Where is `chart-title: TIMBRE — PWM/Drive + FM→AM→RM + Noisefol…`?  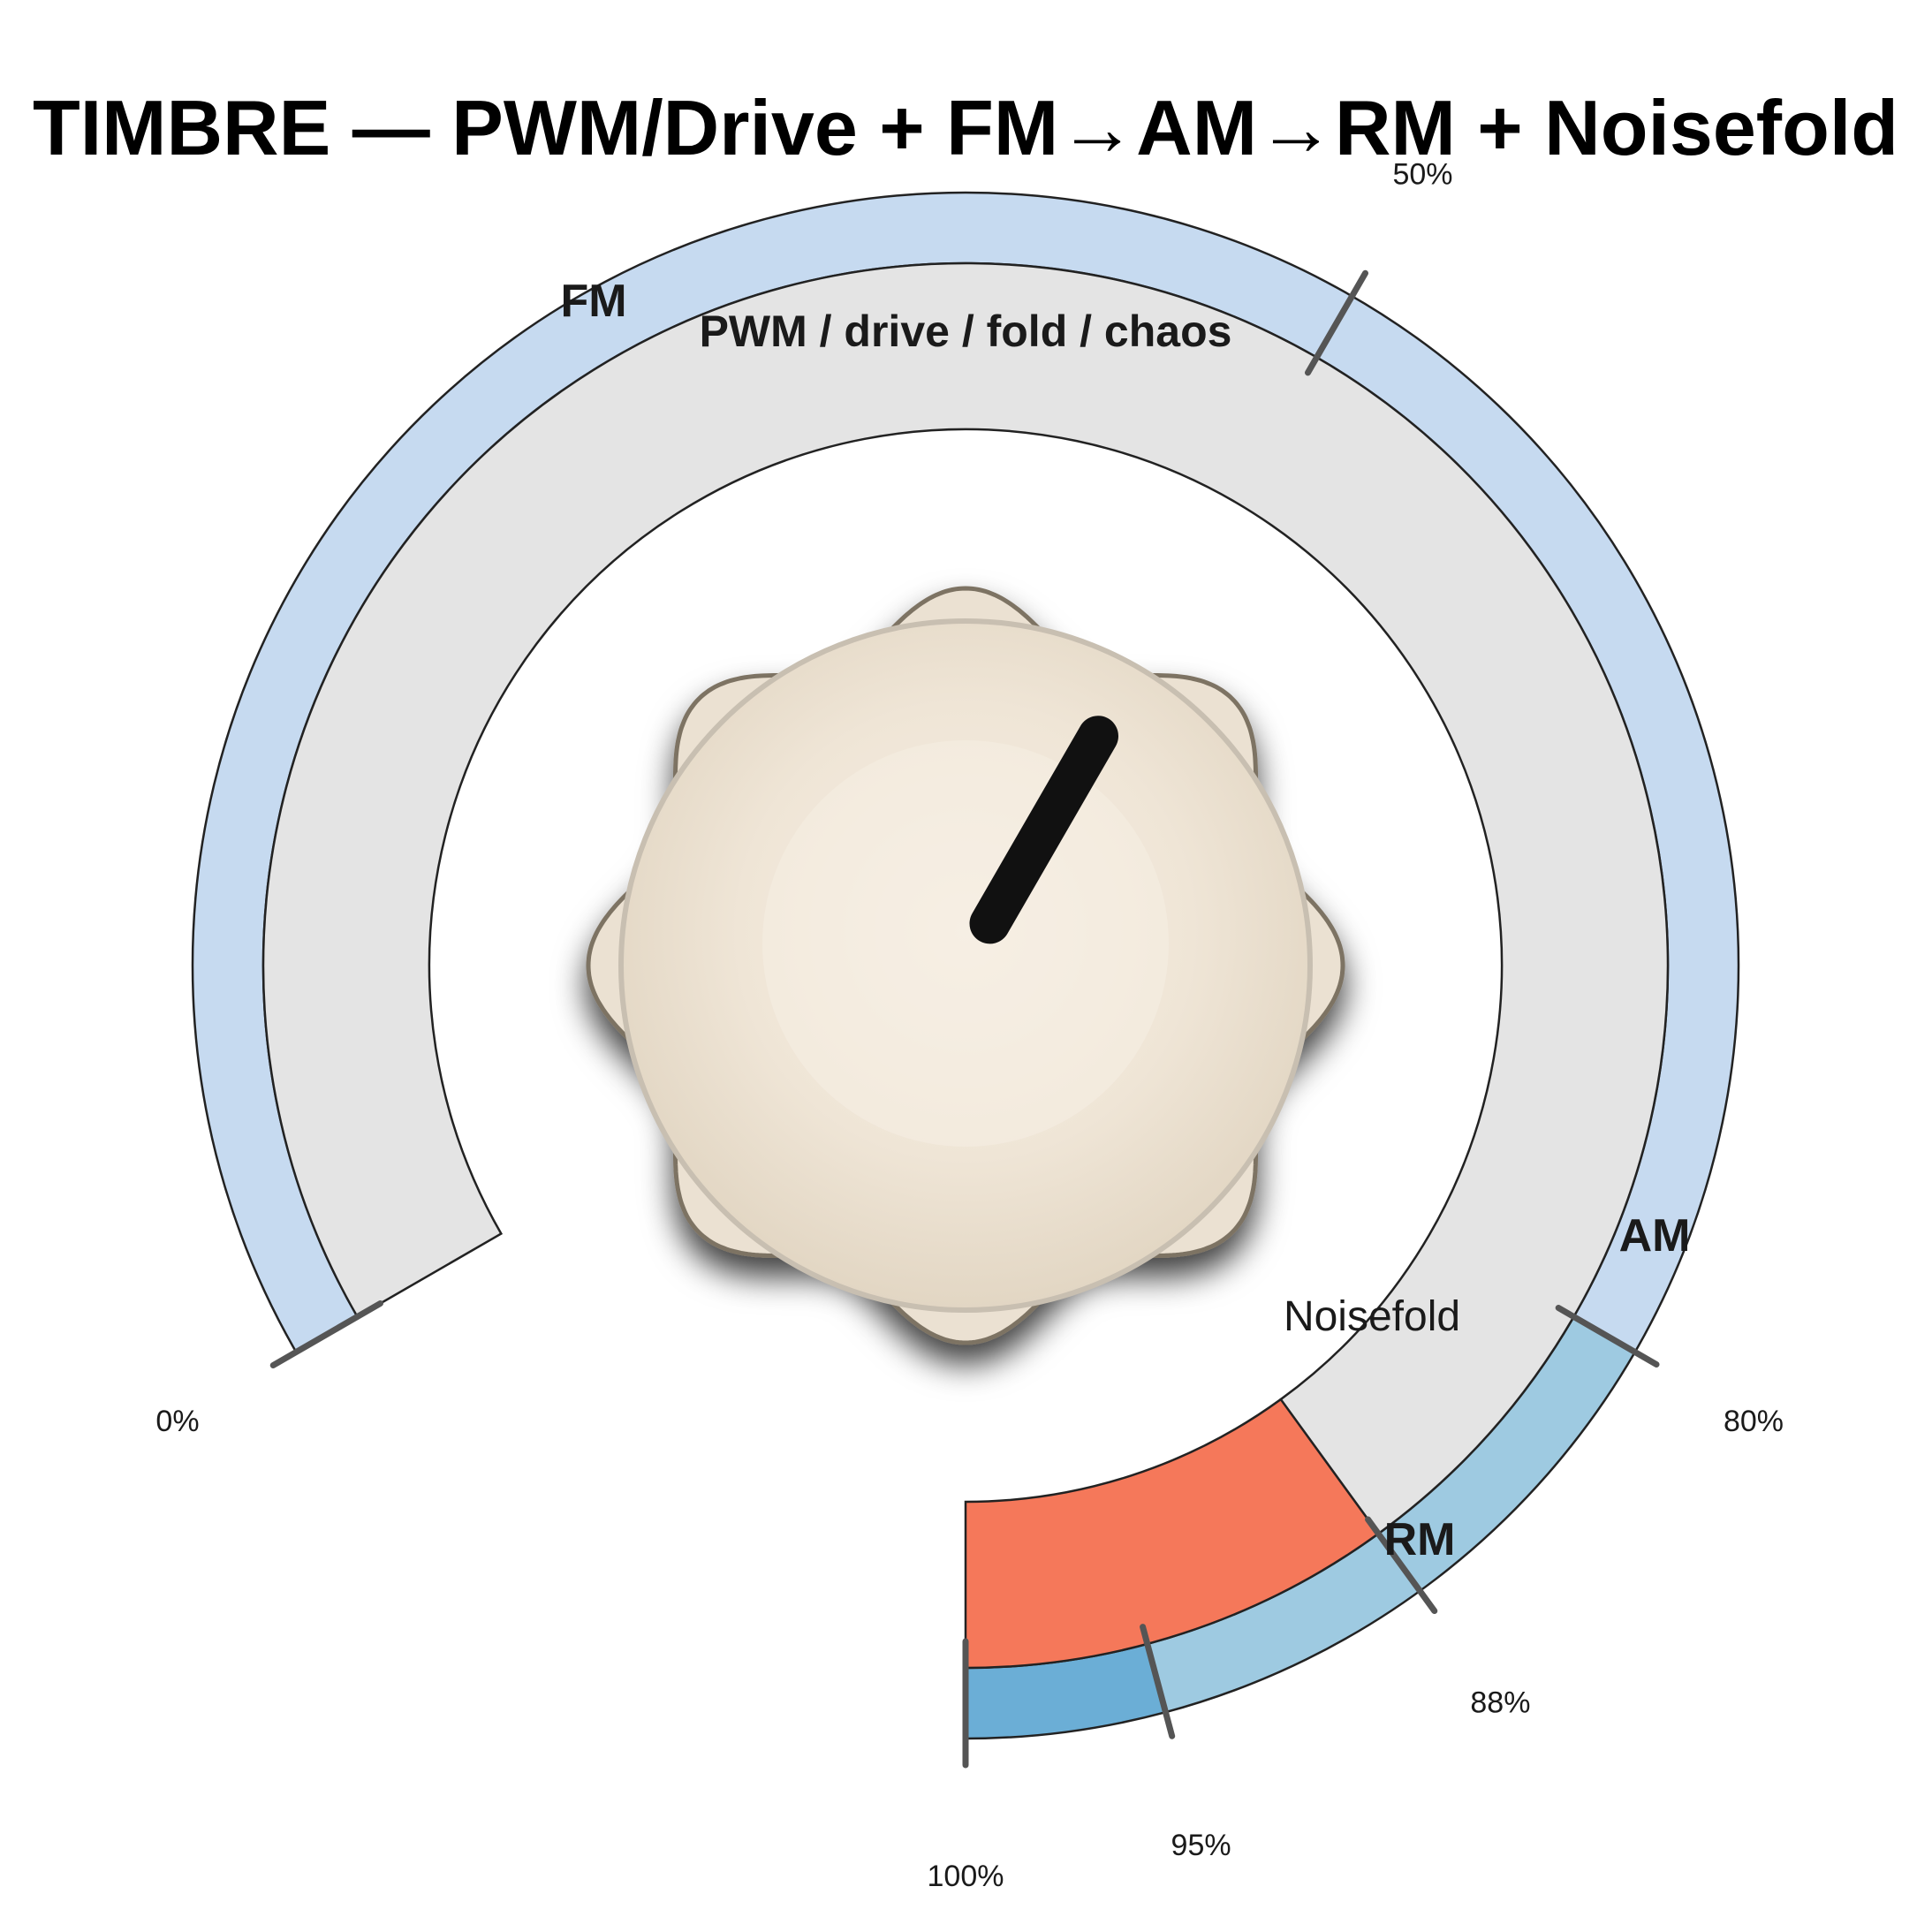
chart-title: TIMBRE — PWM/Drive + FM→AM→RM + Noisefol… is located at coordinates (966, 128).